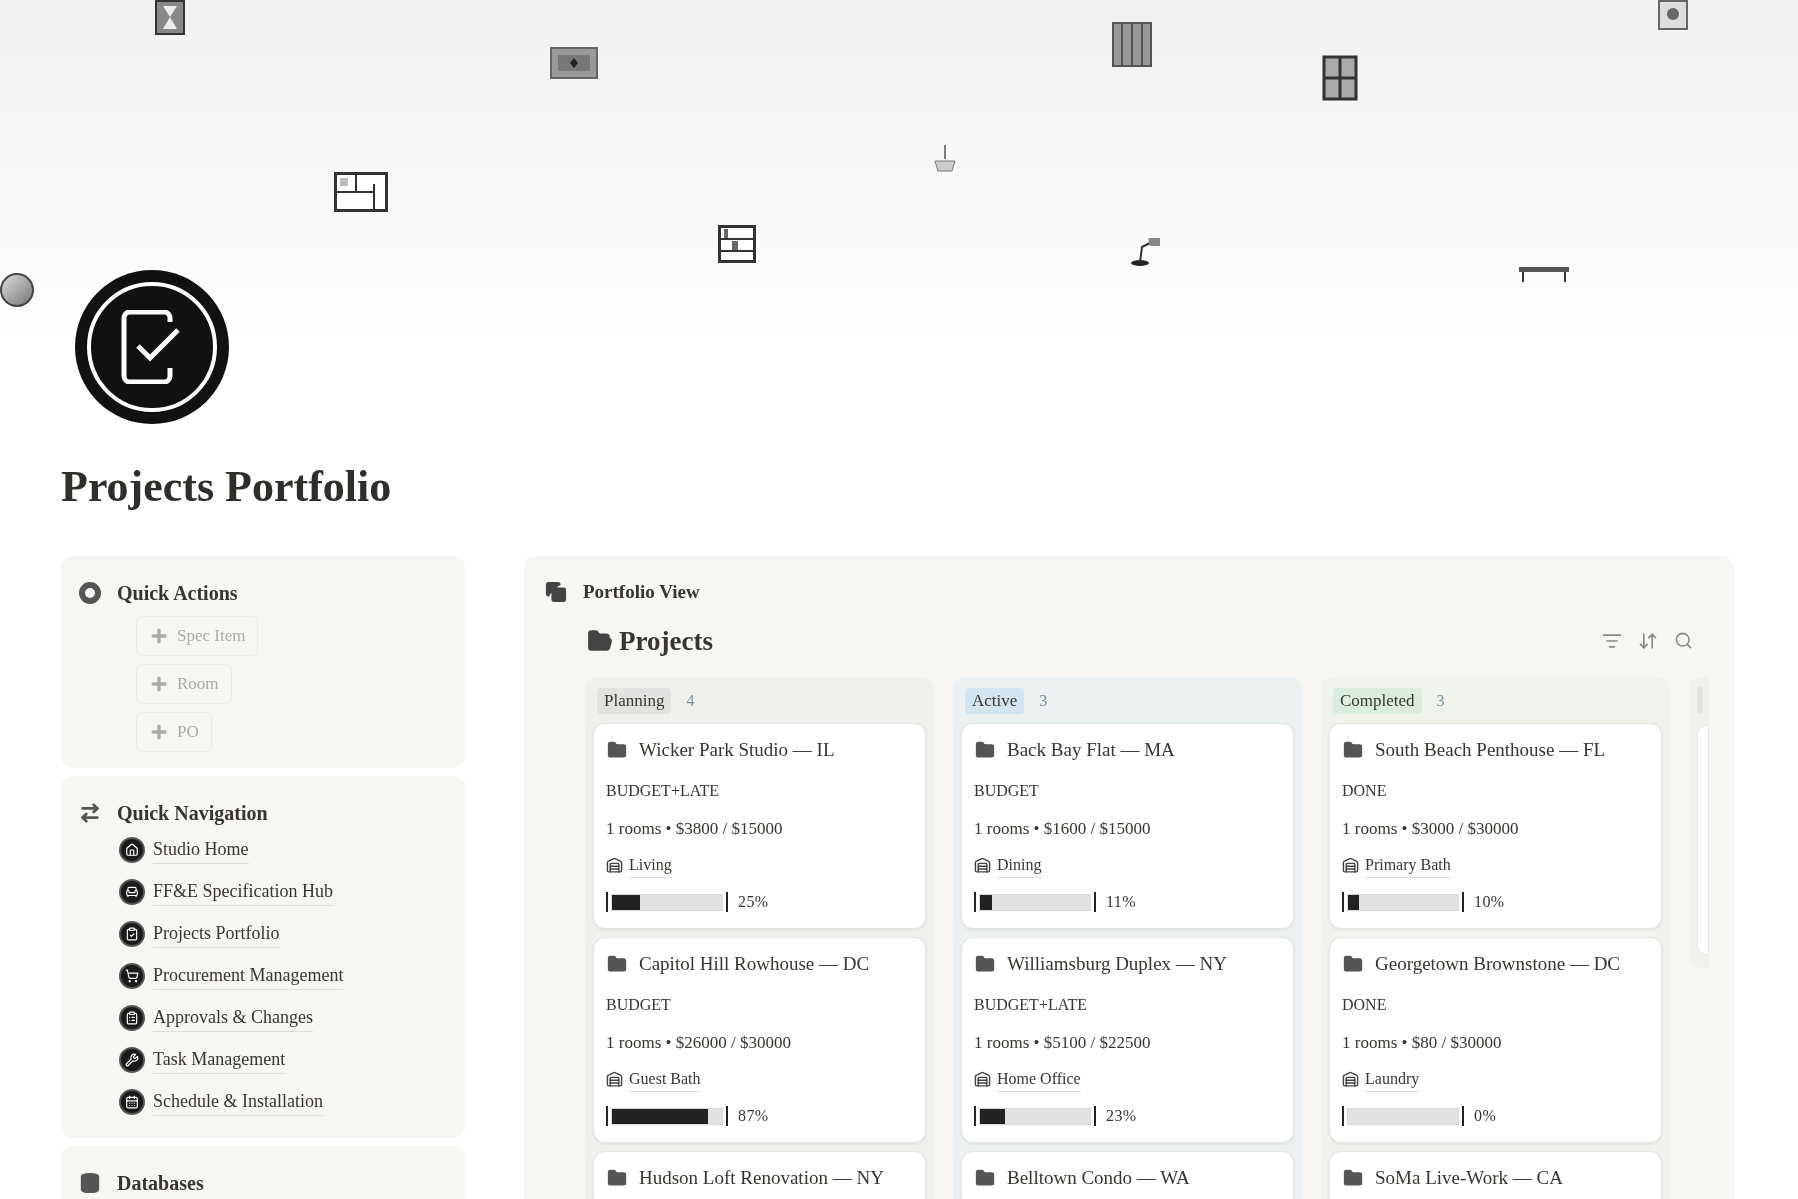  I want to click on project-card: Georgetown Brownstone — DC DONE 1 rooms • $80 / $30000 Laundry 0%, so click(1495, 1040).